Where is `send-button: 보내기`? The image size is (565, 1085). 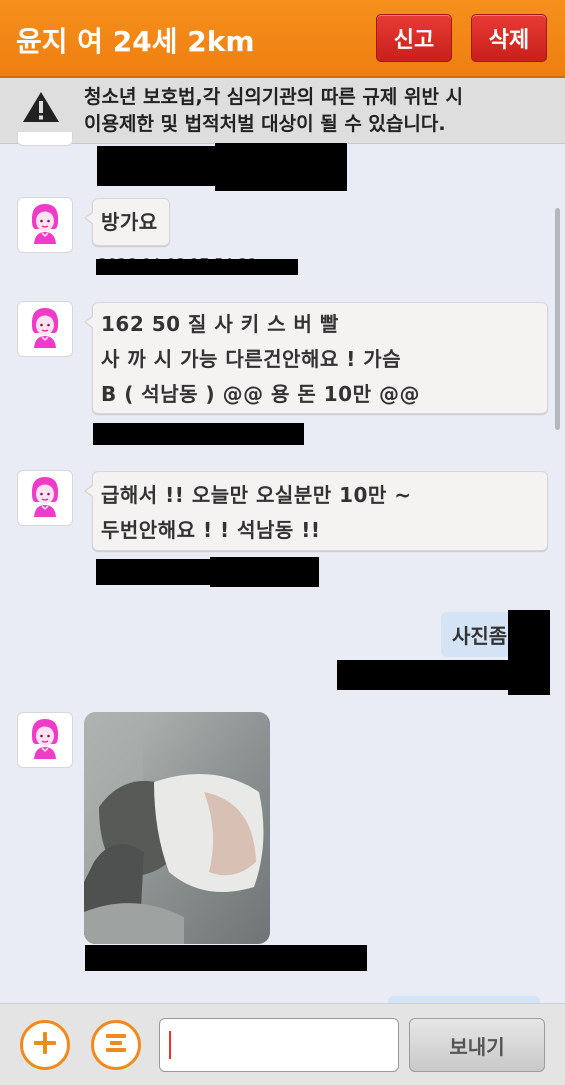
send-button: 보내기 is located at coordinates (477, 1045).